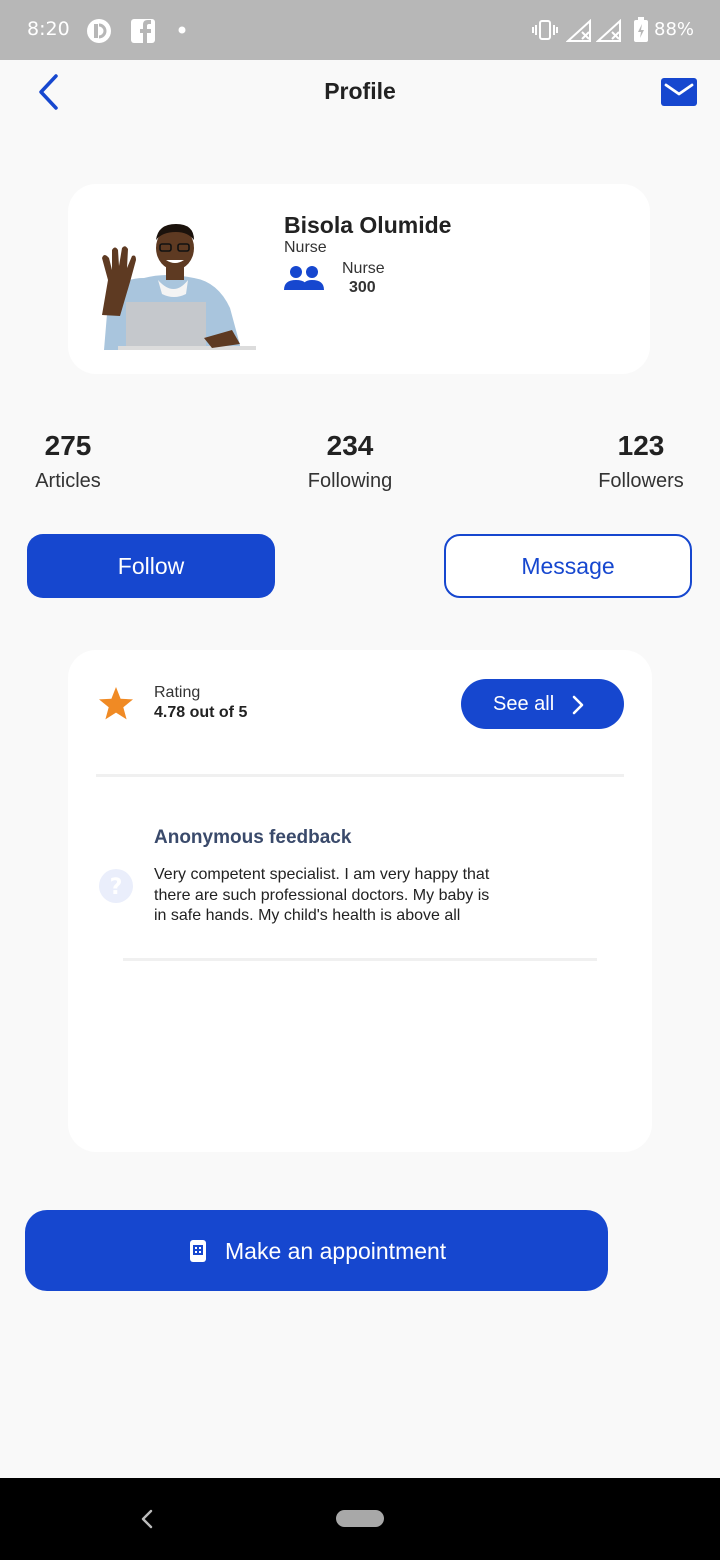 This screenshot has height=1560, width=720. I want to click on stat-followers-label: Followers, so click(641, 481).